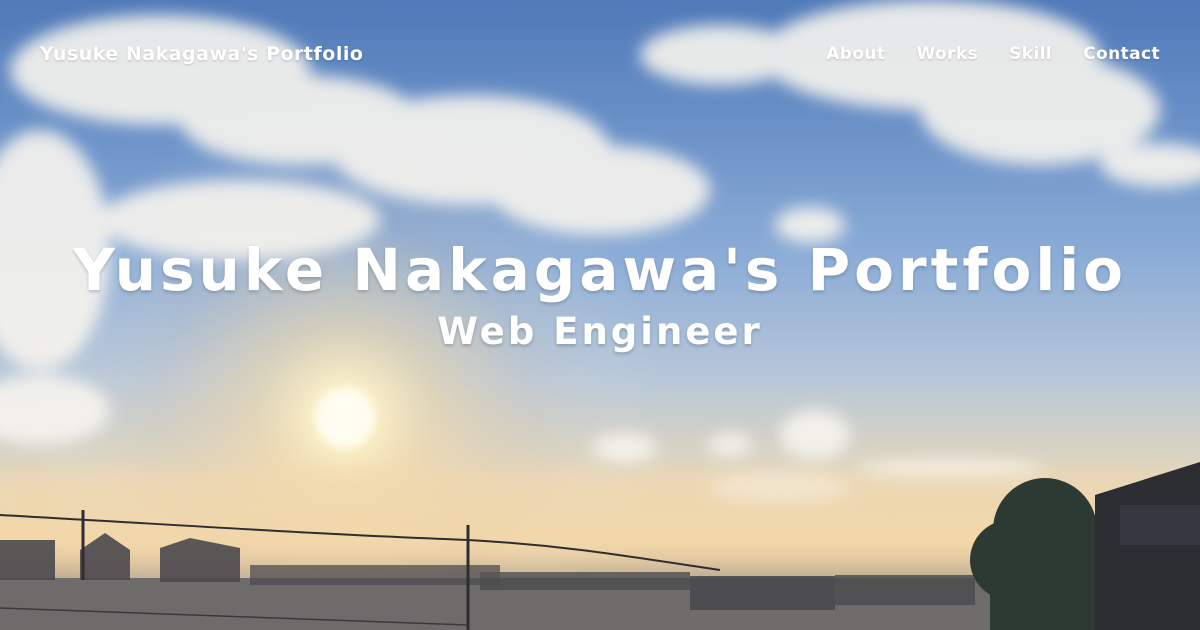 This screenshot has width=1200, height=630. I want to click on nav-works-link: Works, so click(947, 54).